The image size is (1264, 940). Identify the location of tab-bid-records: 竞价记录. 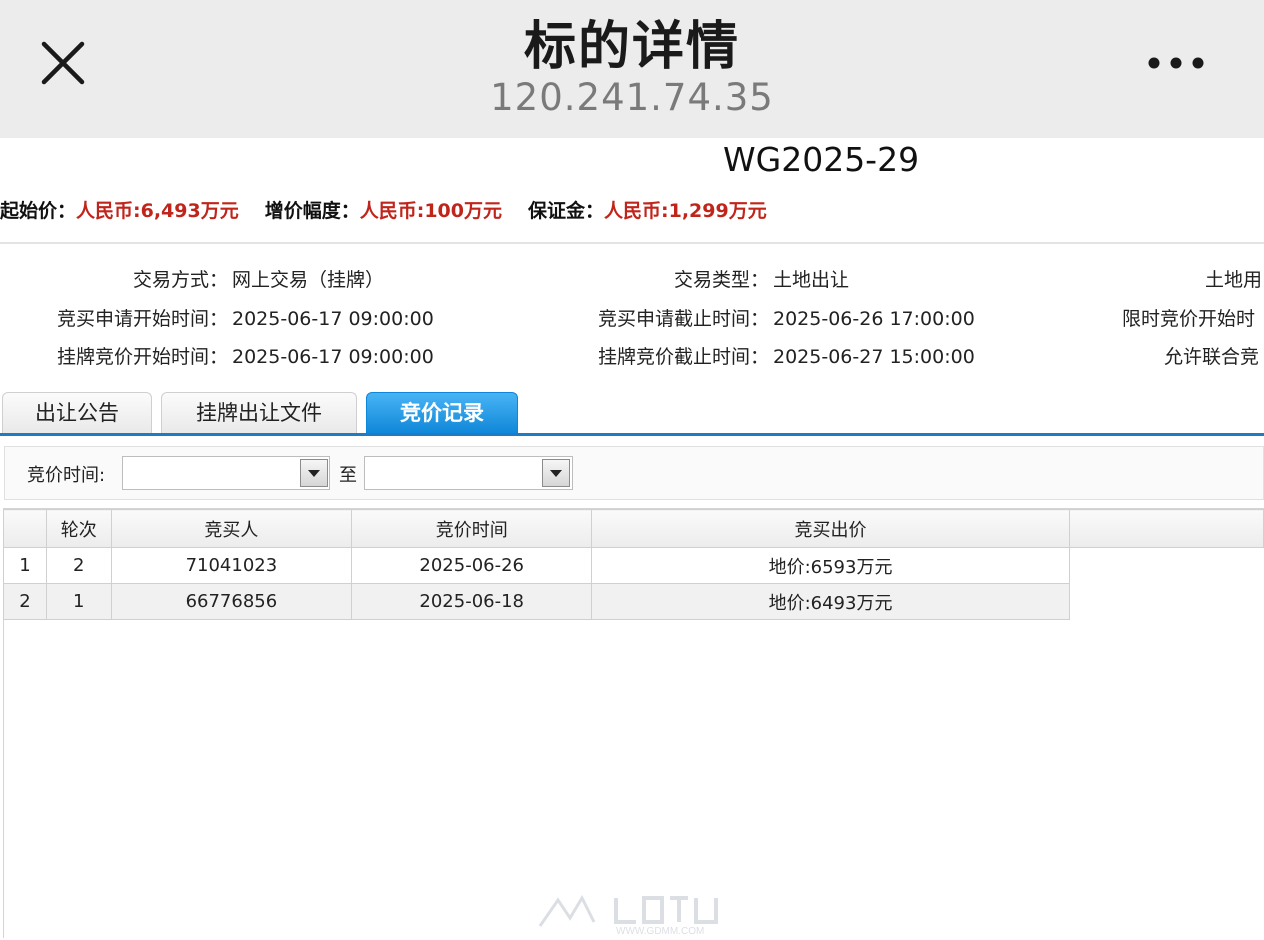
(442, 413).